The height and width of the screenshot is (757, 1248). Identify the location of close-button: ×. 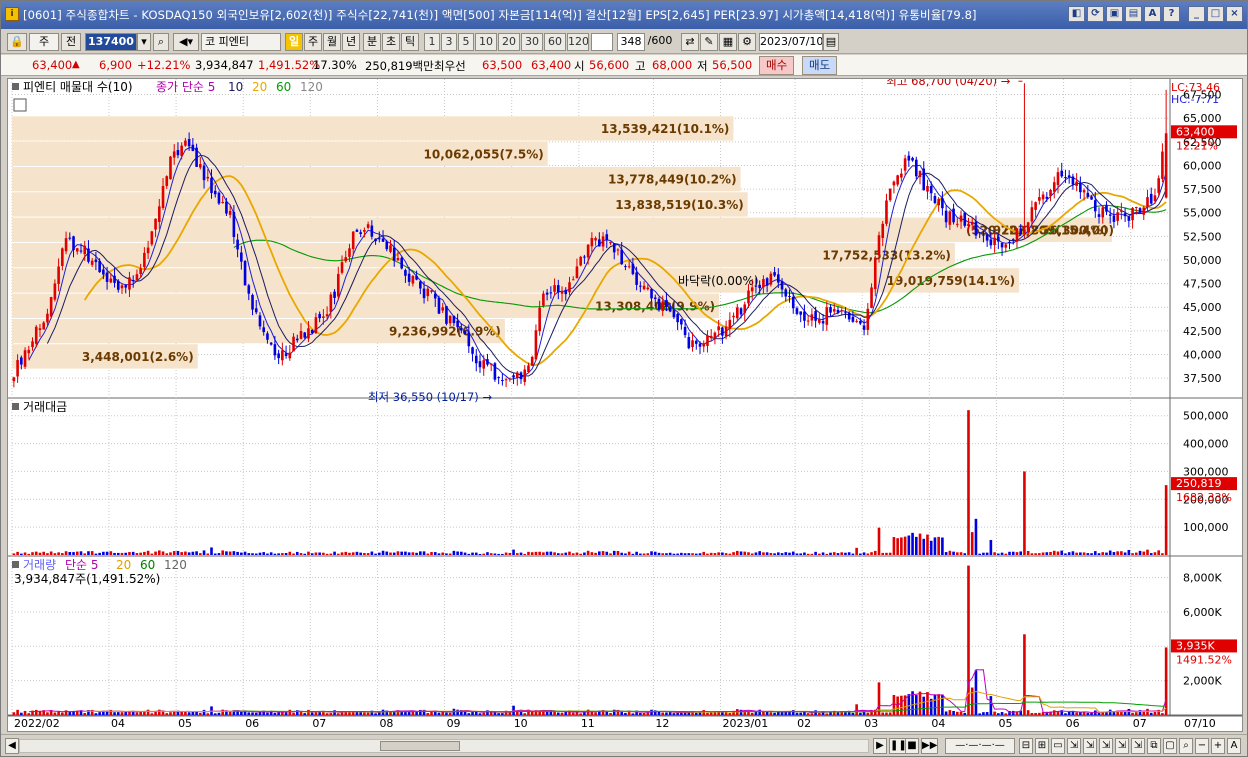
(1234, 14).